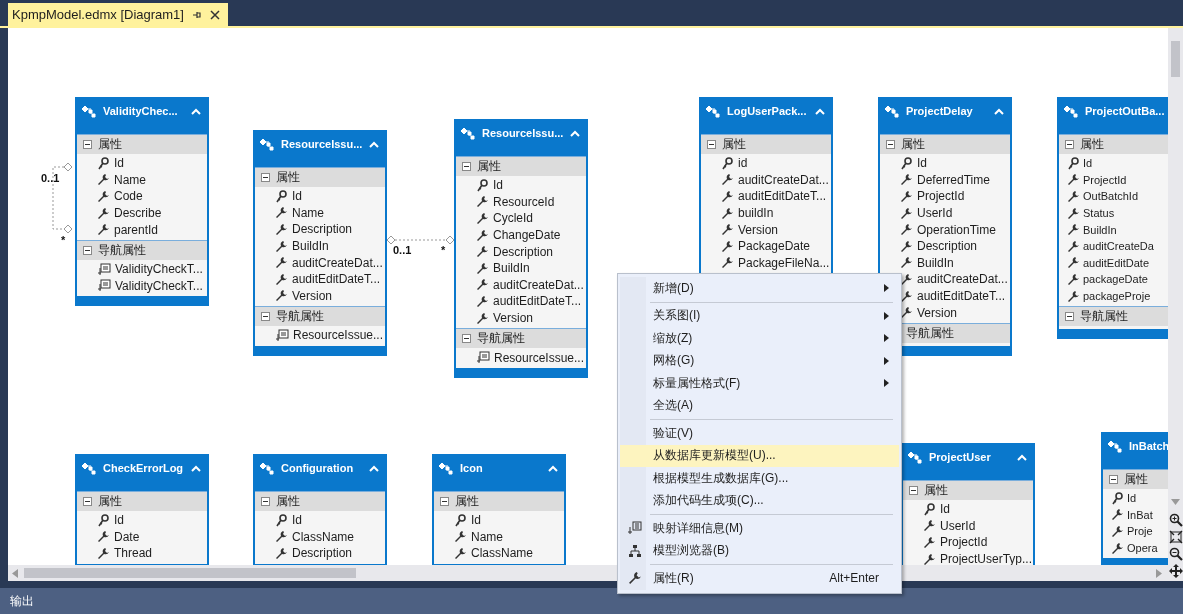 The width and height of the screenshot is (1183, 614). Describe the element at coordinates (190, 573) in the screenshot. I see `scrollbar-thumb` at that location.